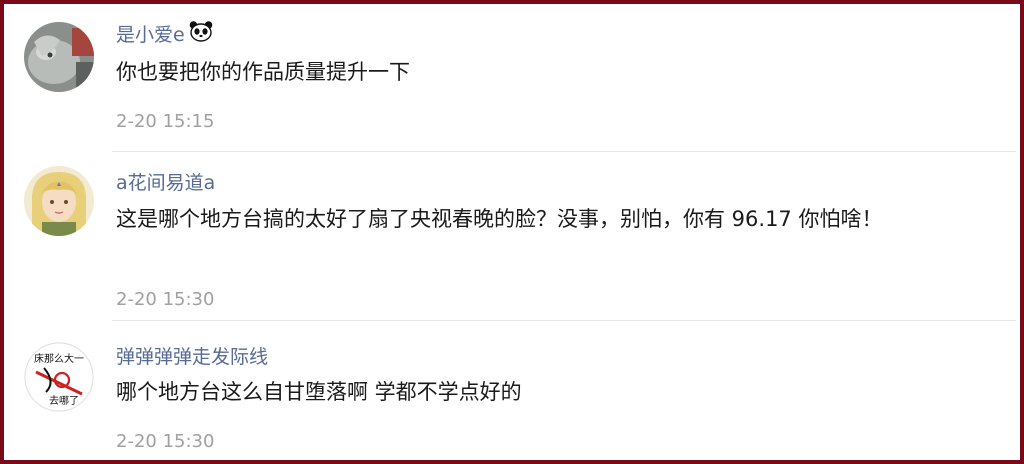  I want to click on comment-text: 你也要把你的作品质量提升一下, so click(263, 72).